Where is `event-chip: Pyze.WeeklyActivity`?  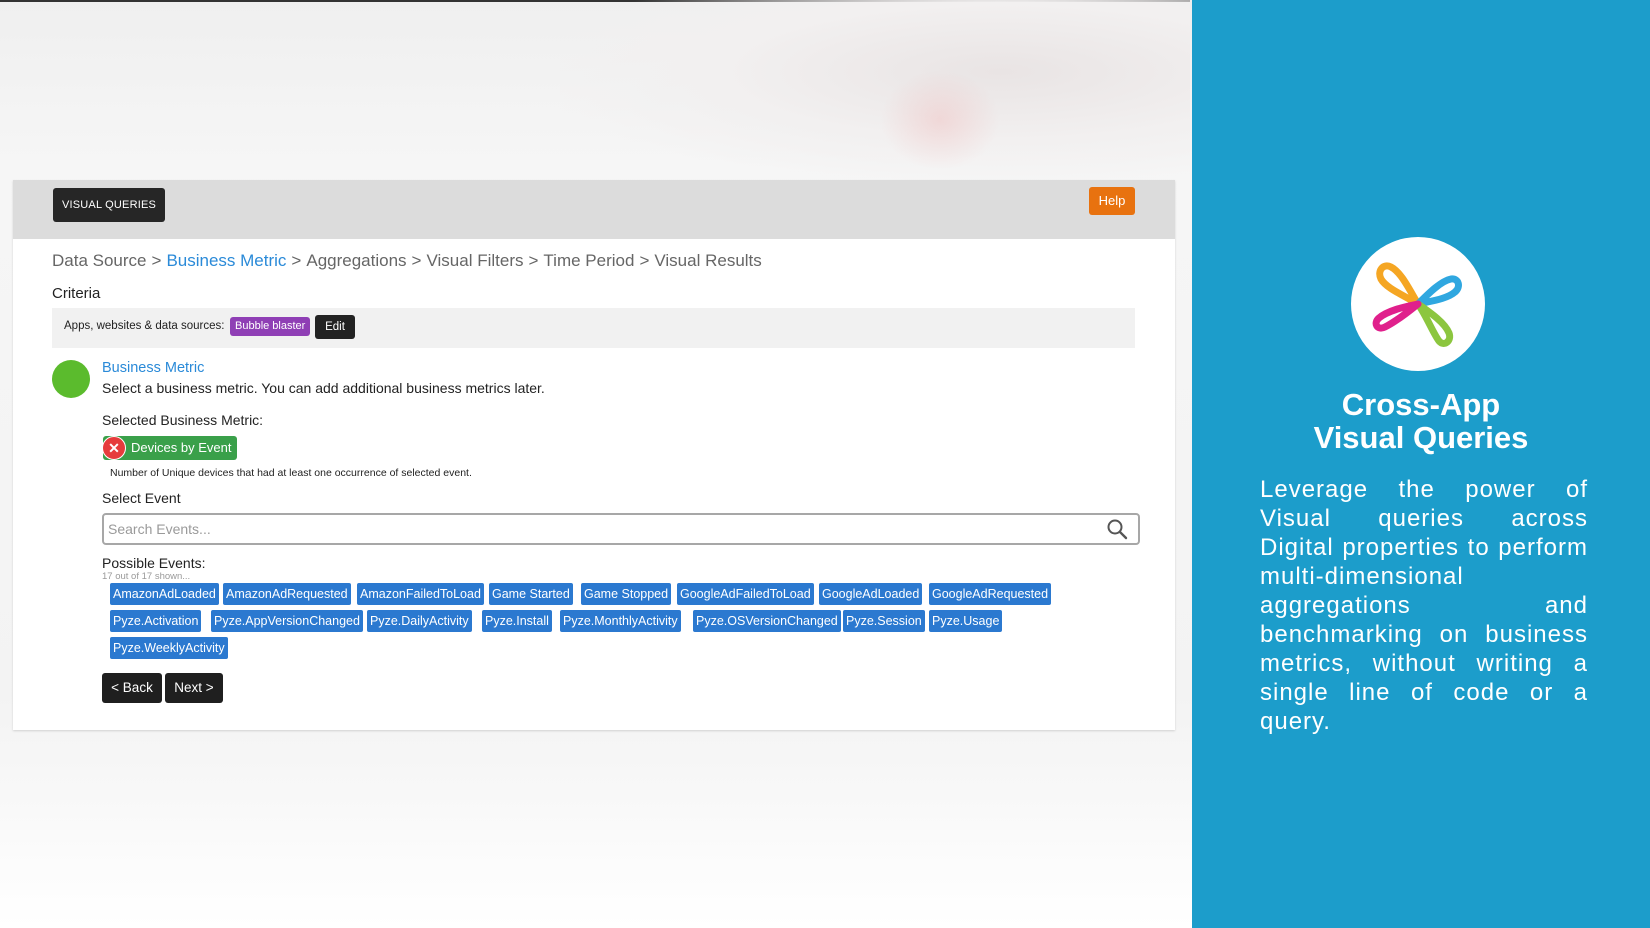
event-chip: Pyze.WeeklyActivity is located at coordinates (169, 648).